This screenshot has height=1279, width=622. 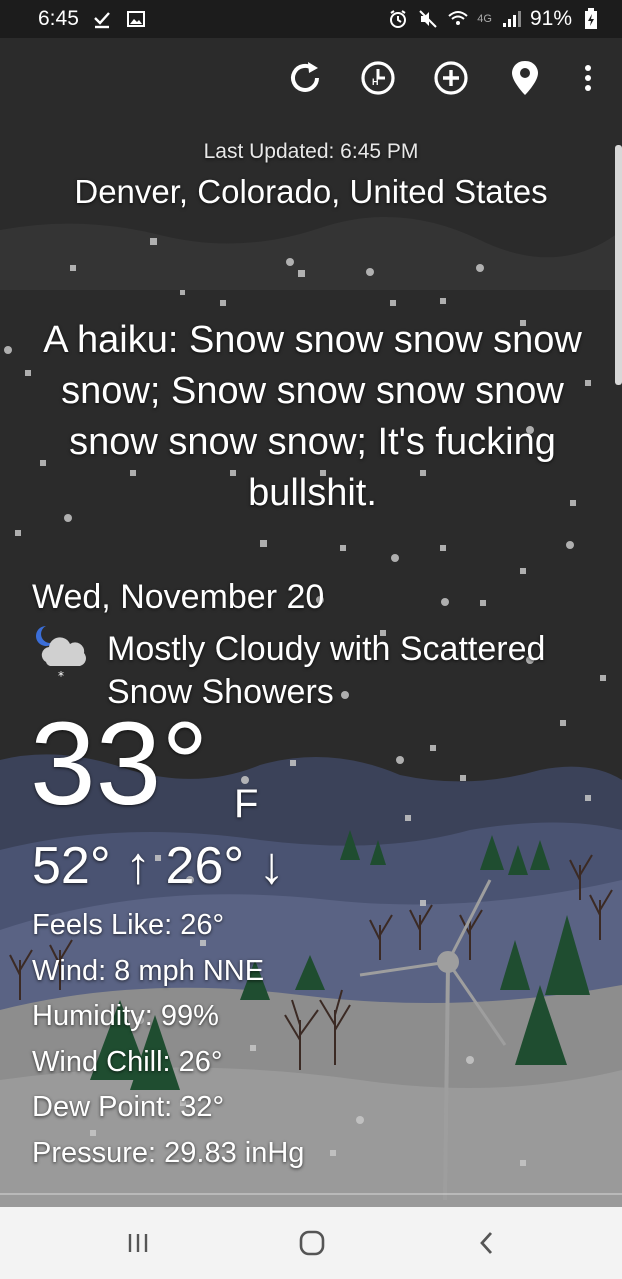 I want to click on svg-text: H, so click(x=375, y=82).